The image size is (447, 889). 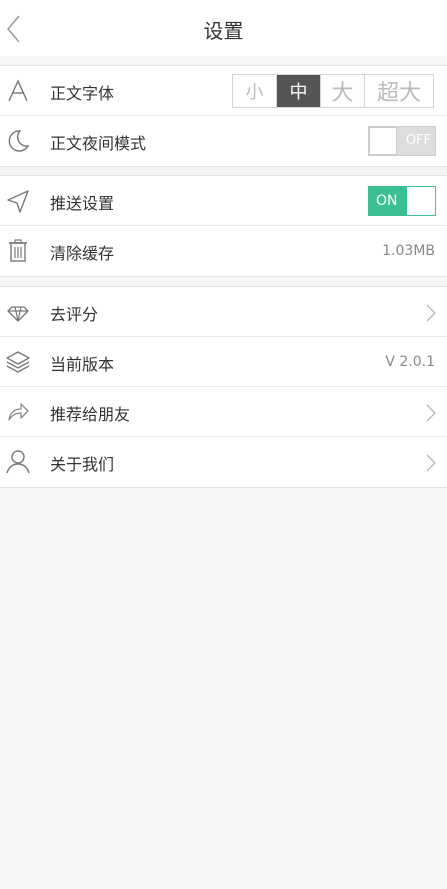 What do you see at coordinates (418, 140) in the screenshot?
I see `toggle-state-text: OFF` at bounding box center [418, 140].